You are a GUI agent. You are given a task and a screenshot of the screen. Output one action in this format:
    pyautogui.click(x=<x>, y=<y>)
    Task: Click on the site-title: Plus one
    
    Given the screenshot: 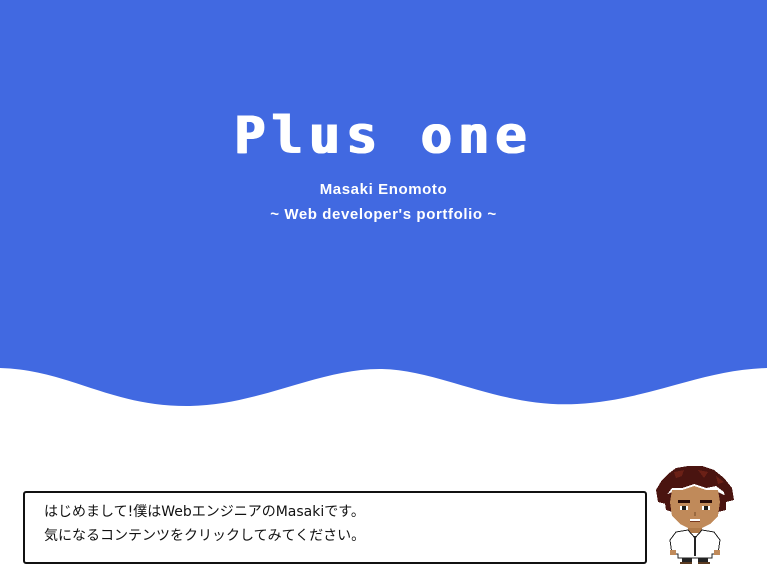 What is the action you would take?
    pyautogui.click(x=383, y=136)
    